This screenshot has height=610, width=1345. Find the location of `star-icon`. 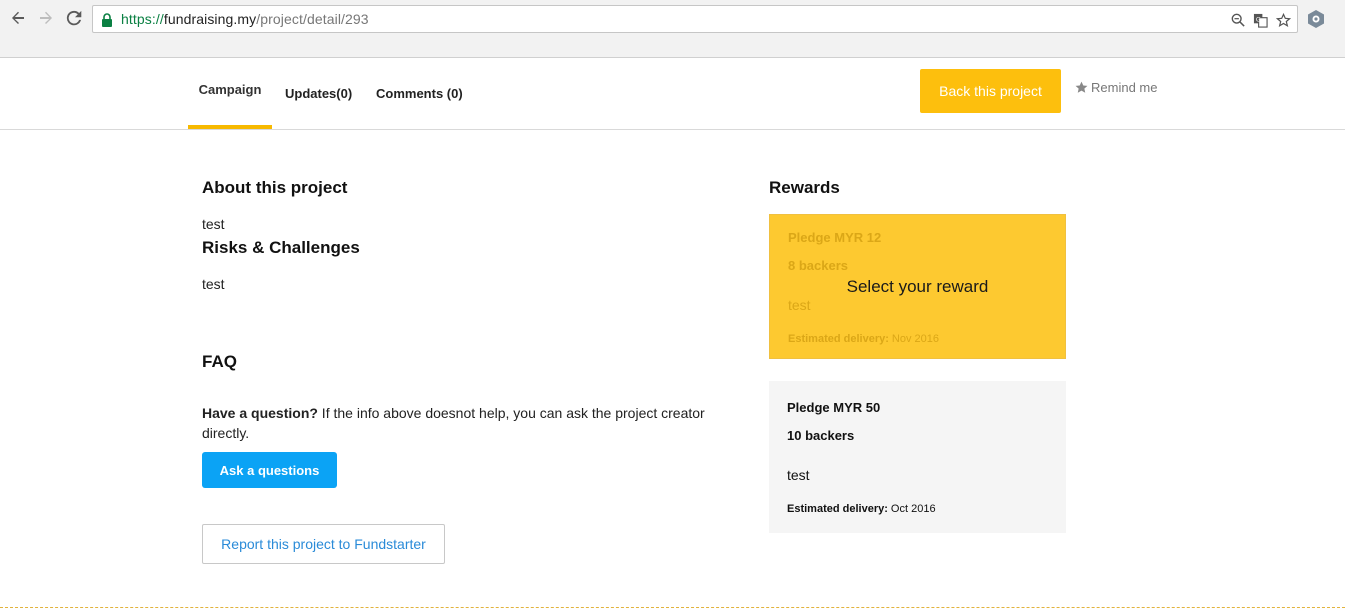

star-icon is located at coordinates (1081, 87).